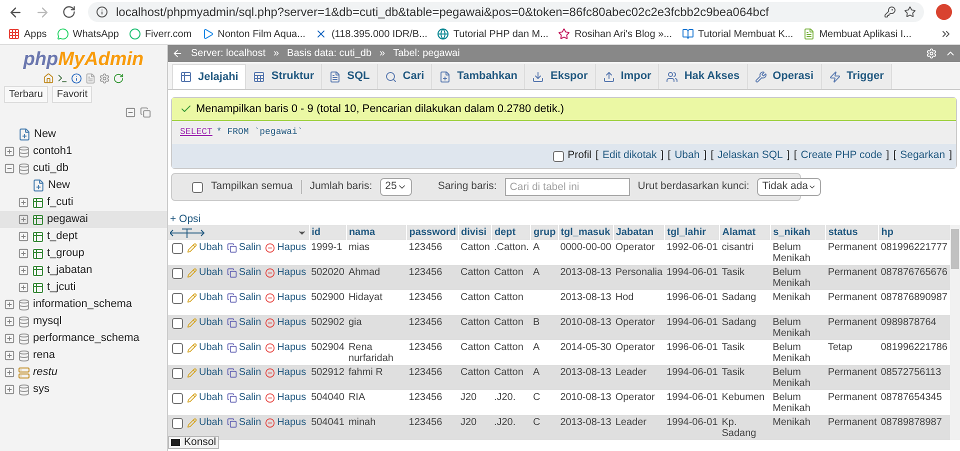  What do you see at coordinates (506, 12) in the screenshot?
I see `address-bar: localhost/phpmyadmin/sql.php?server=1&db=cuti_db&table=pegawai&pos=0&token=86fc80abec02c2e3fcbb2c9bea064bcf` at bounding box center [506, 12].